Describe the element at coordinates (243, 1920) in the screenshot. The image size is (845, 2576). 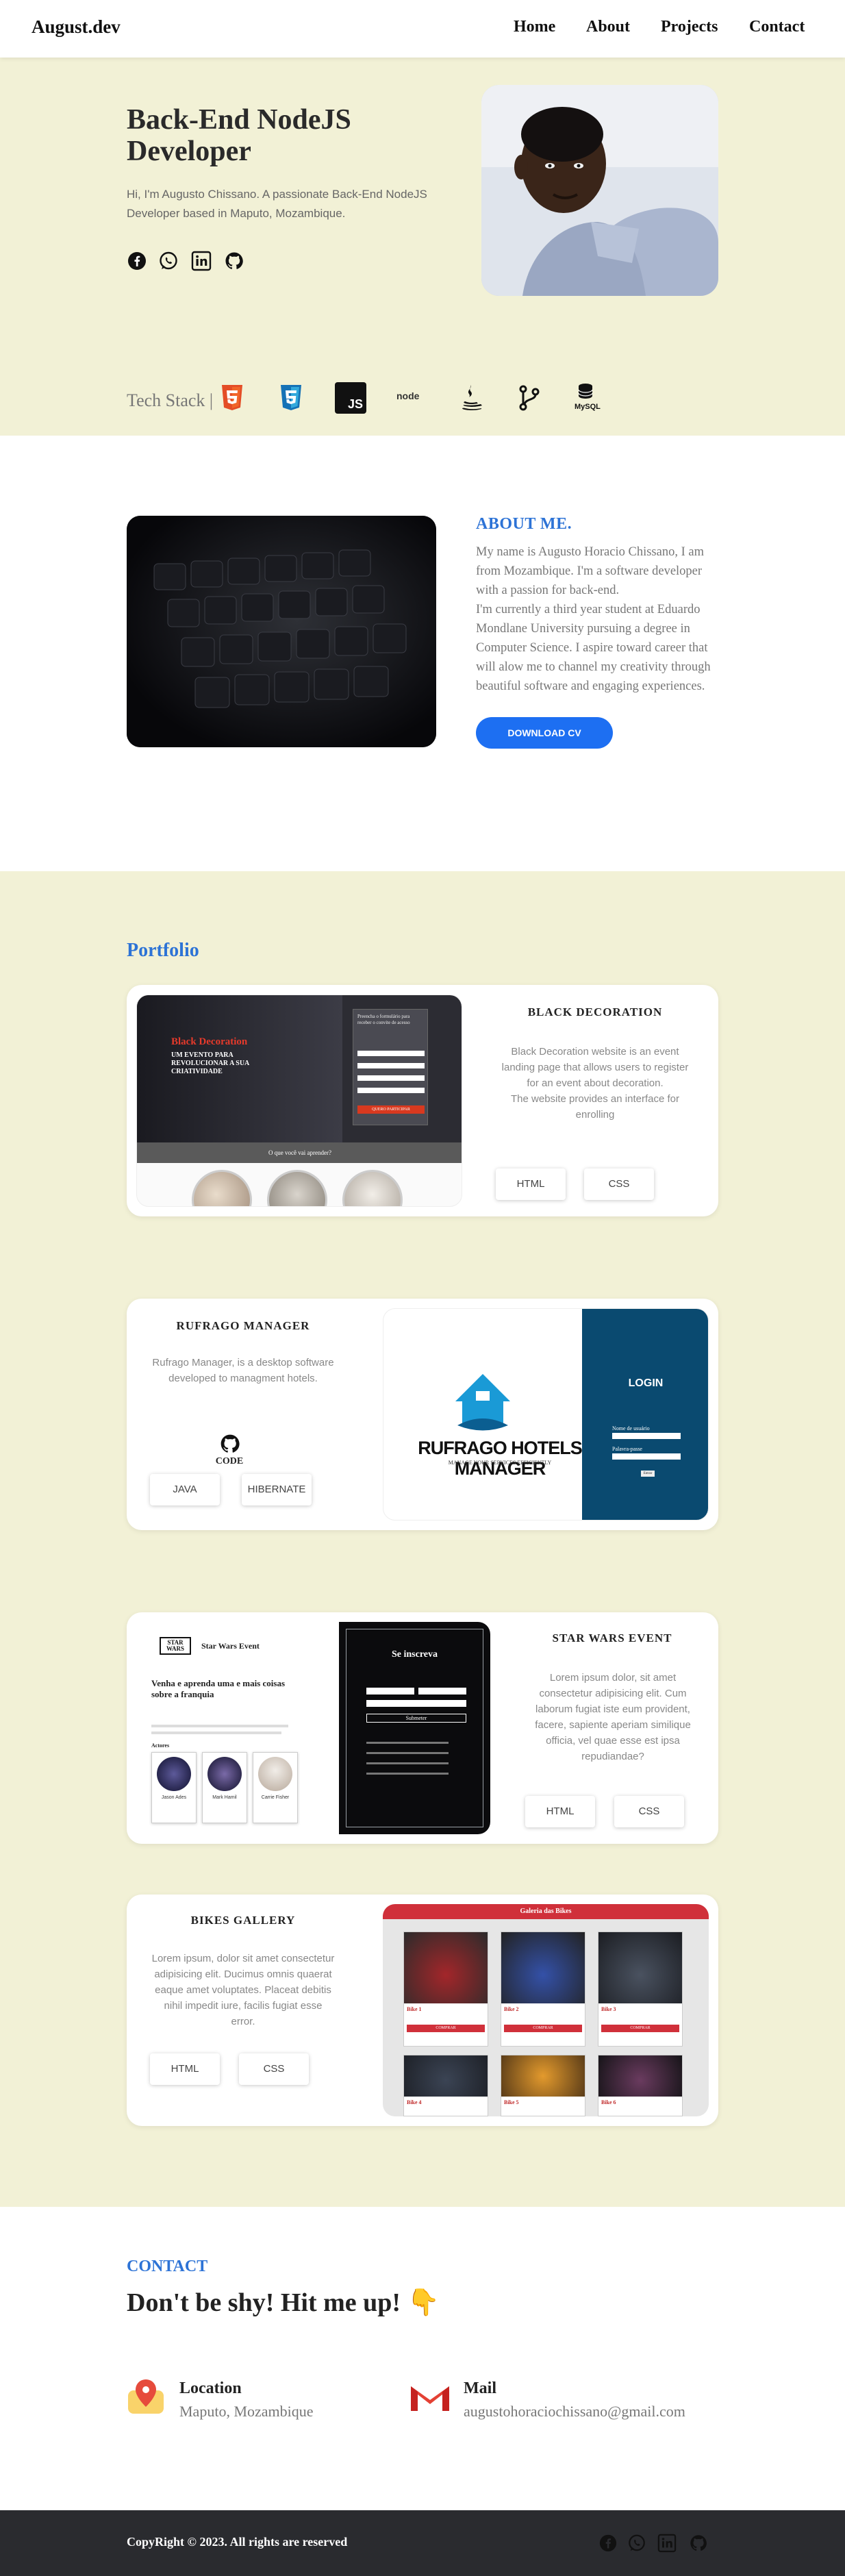
I see `project-title: BIKES GALLERY` at that location.